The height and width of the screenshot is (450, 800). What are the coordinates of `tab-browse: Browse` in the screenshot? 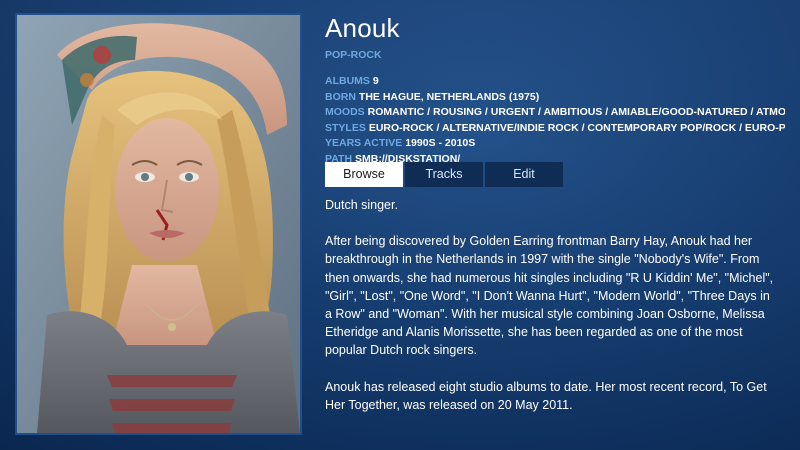 It's located at (364, 174).